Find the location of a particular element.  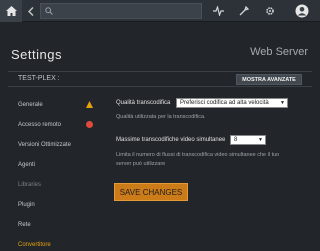

account-button is located at coordinates (302, 11).